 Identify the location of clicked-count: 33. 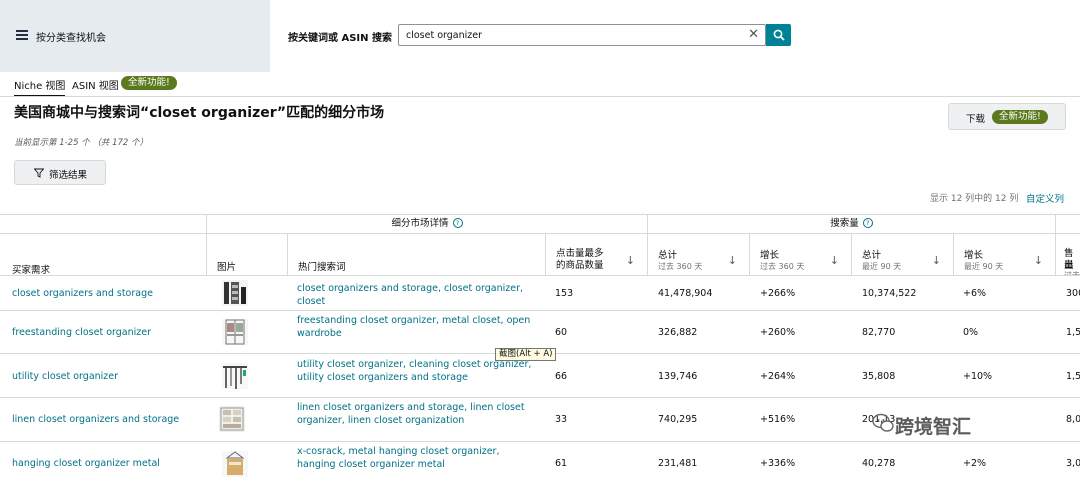
(561, 419).